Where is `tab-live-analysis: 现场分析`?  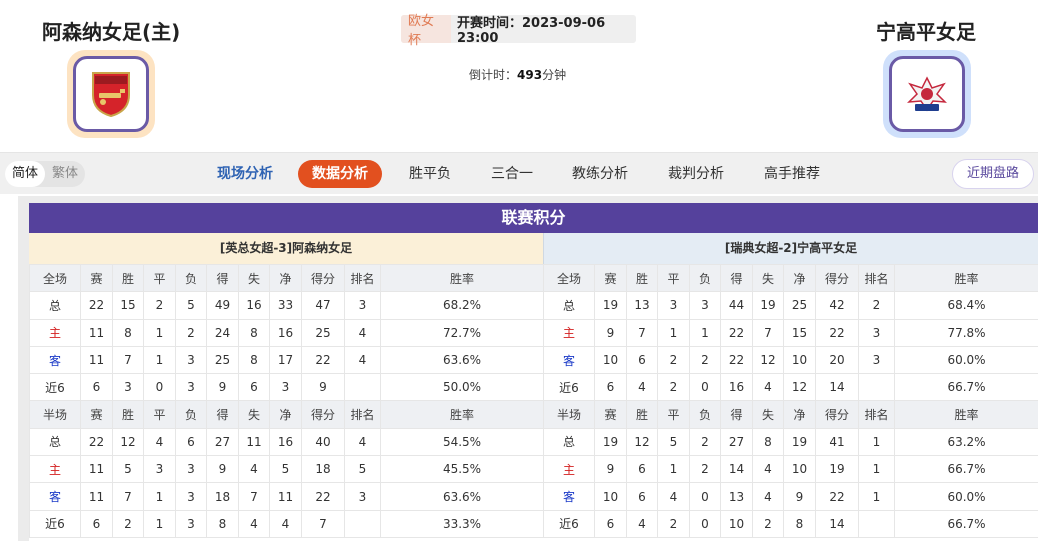
tab-live-analysis: 现场分析 is located at coordinates (245, 174).